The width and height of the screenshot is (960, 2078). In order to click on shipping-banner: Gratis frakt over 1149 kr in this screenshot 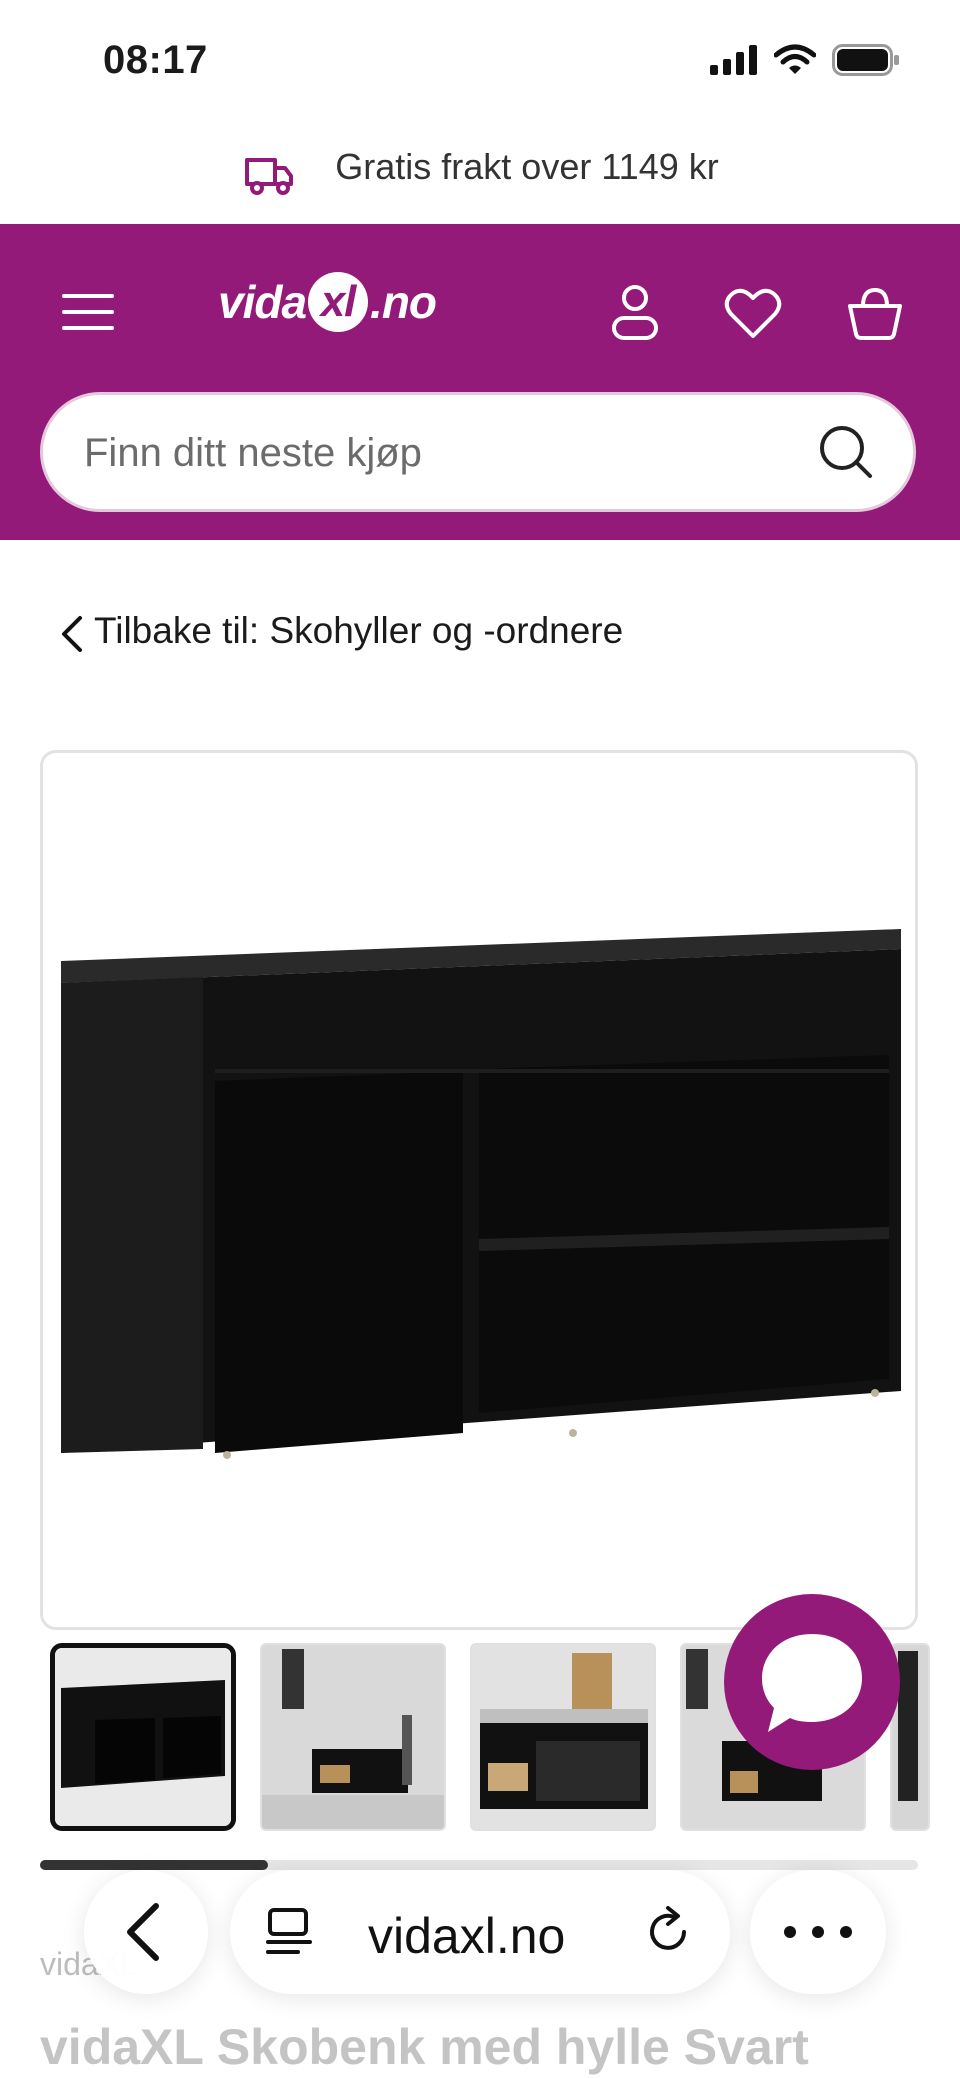, I will do `click(480, 177)`.